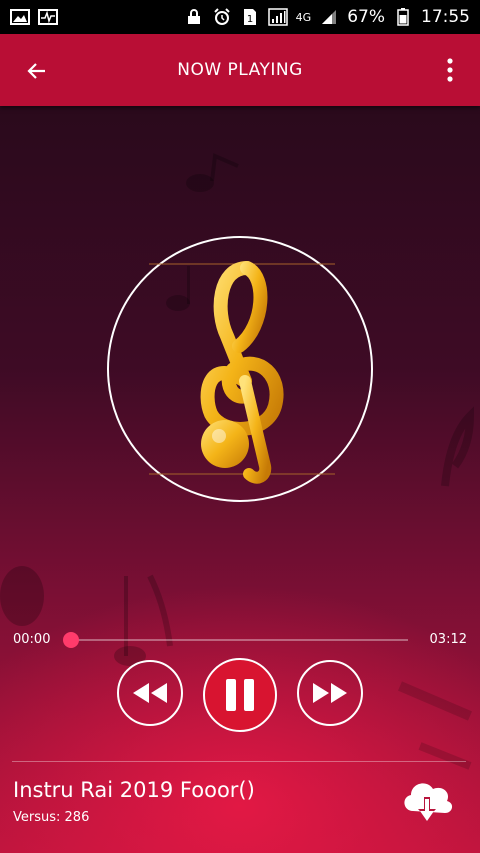  I want to click on arrow-left-icon, so click(36, 71).